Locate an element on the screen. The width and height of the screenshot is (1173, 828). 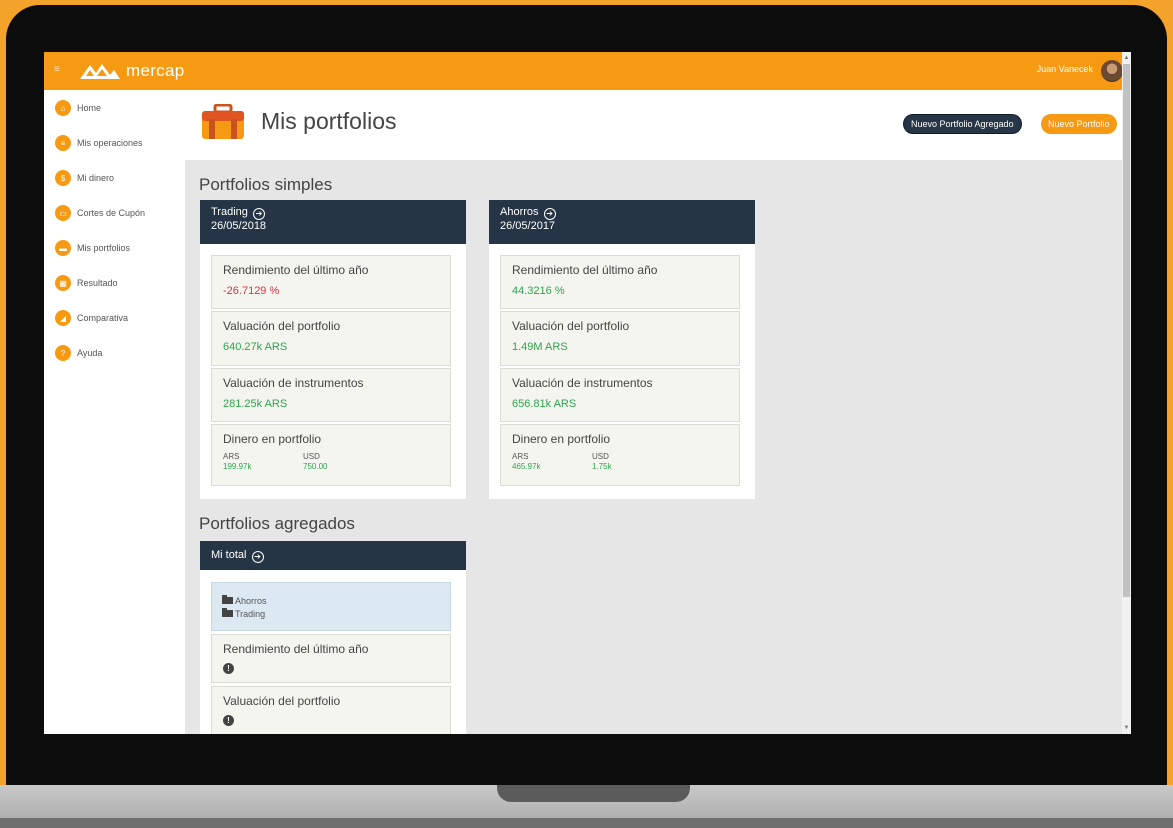
card-header: Ahorros ➔ 26/05/2017 is located at coordinates (622, 222).